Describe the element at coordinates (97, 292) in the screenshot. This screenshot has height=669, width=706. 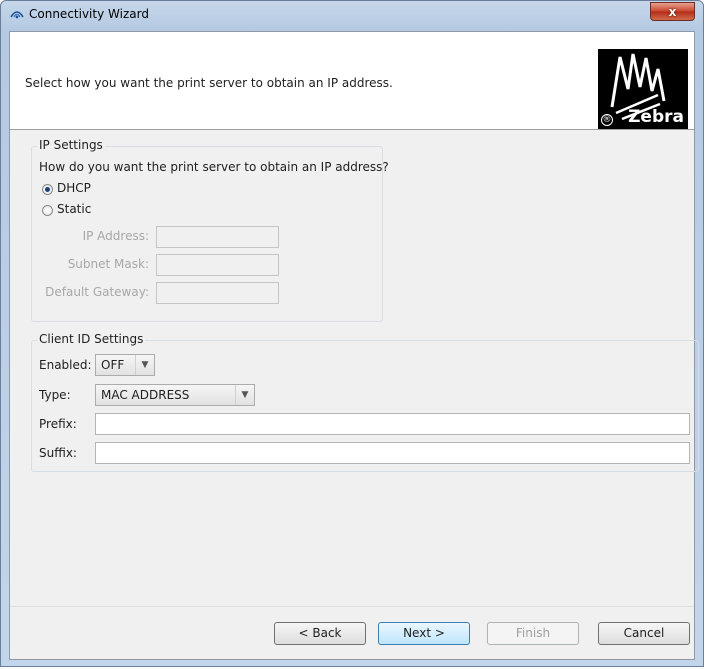
I see `default-gateway-label: Default Gateway:` at that location.